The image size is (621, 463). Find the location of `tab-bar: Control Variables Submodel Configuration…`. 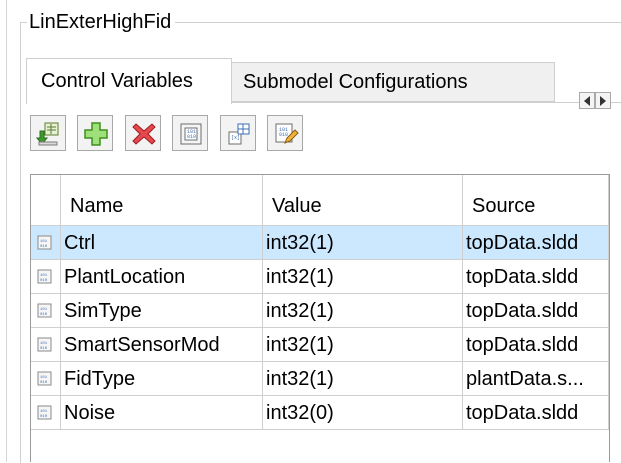

tab-bar: Control Variables Submodel Configuration… is located at coordinates (323, 81).